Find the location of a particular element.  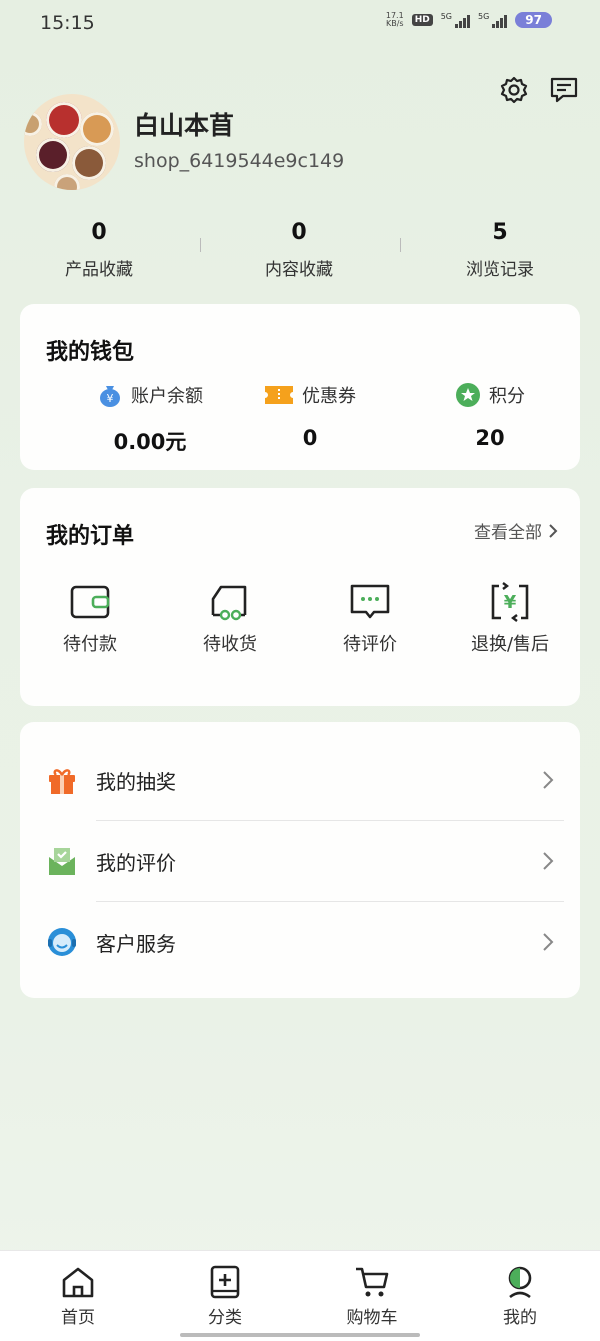

view-all-orders-link: 查看全部 is located at coordinates (516, 530).